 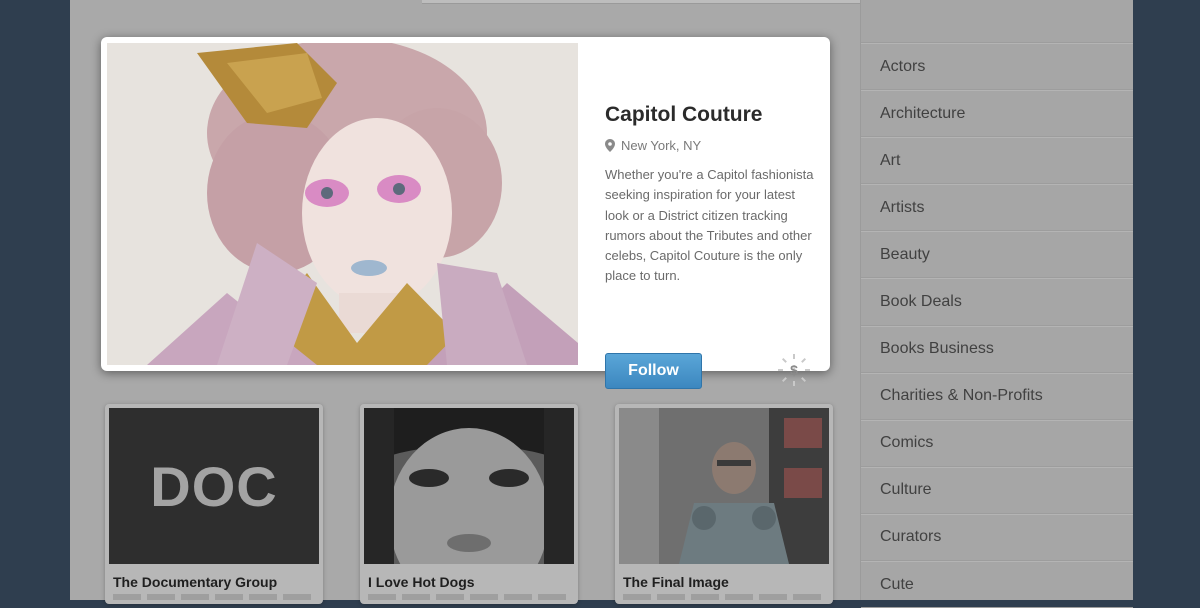 I want to click on category-item: Book Deals, so click(x=997, y=302).